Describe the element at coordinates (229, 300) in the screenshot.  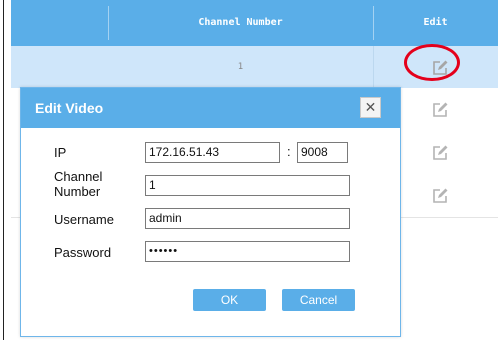
I see `ok-button: OK` at that location.